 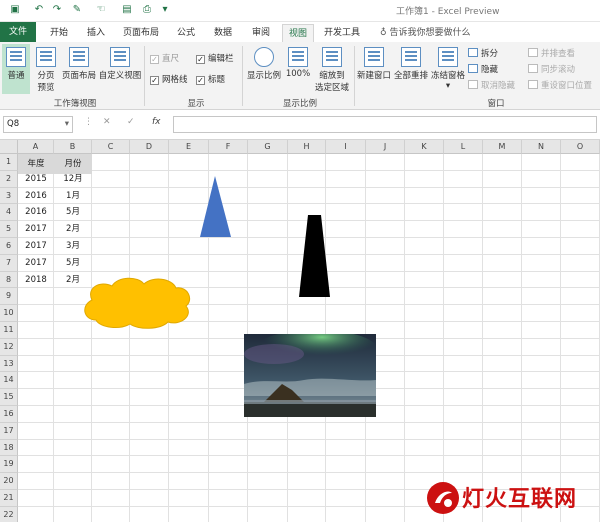 I want to click on arrange-all-label: 全部重排, so click(x=410, y=76).